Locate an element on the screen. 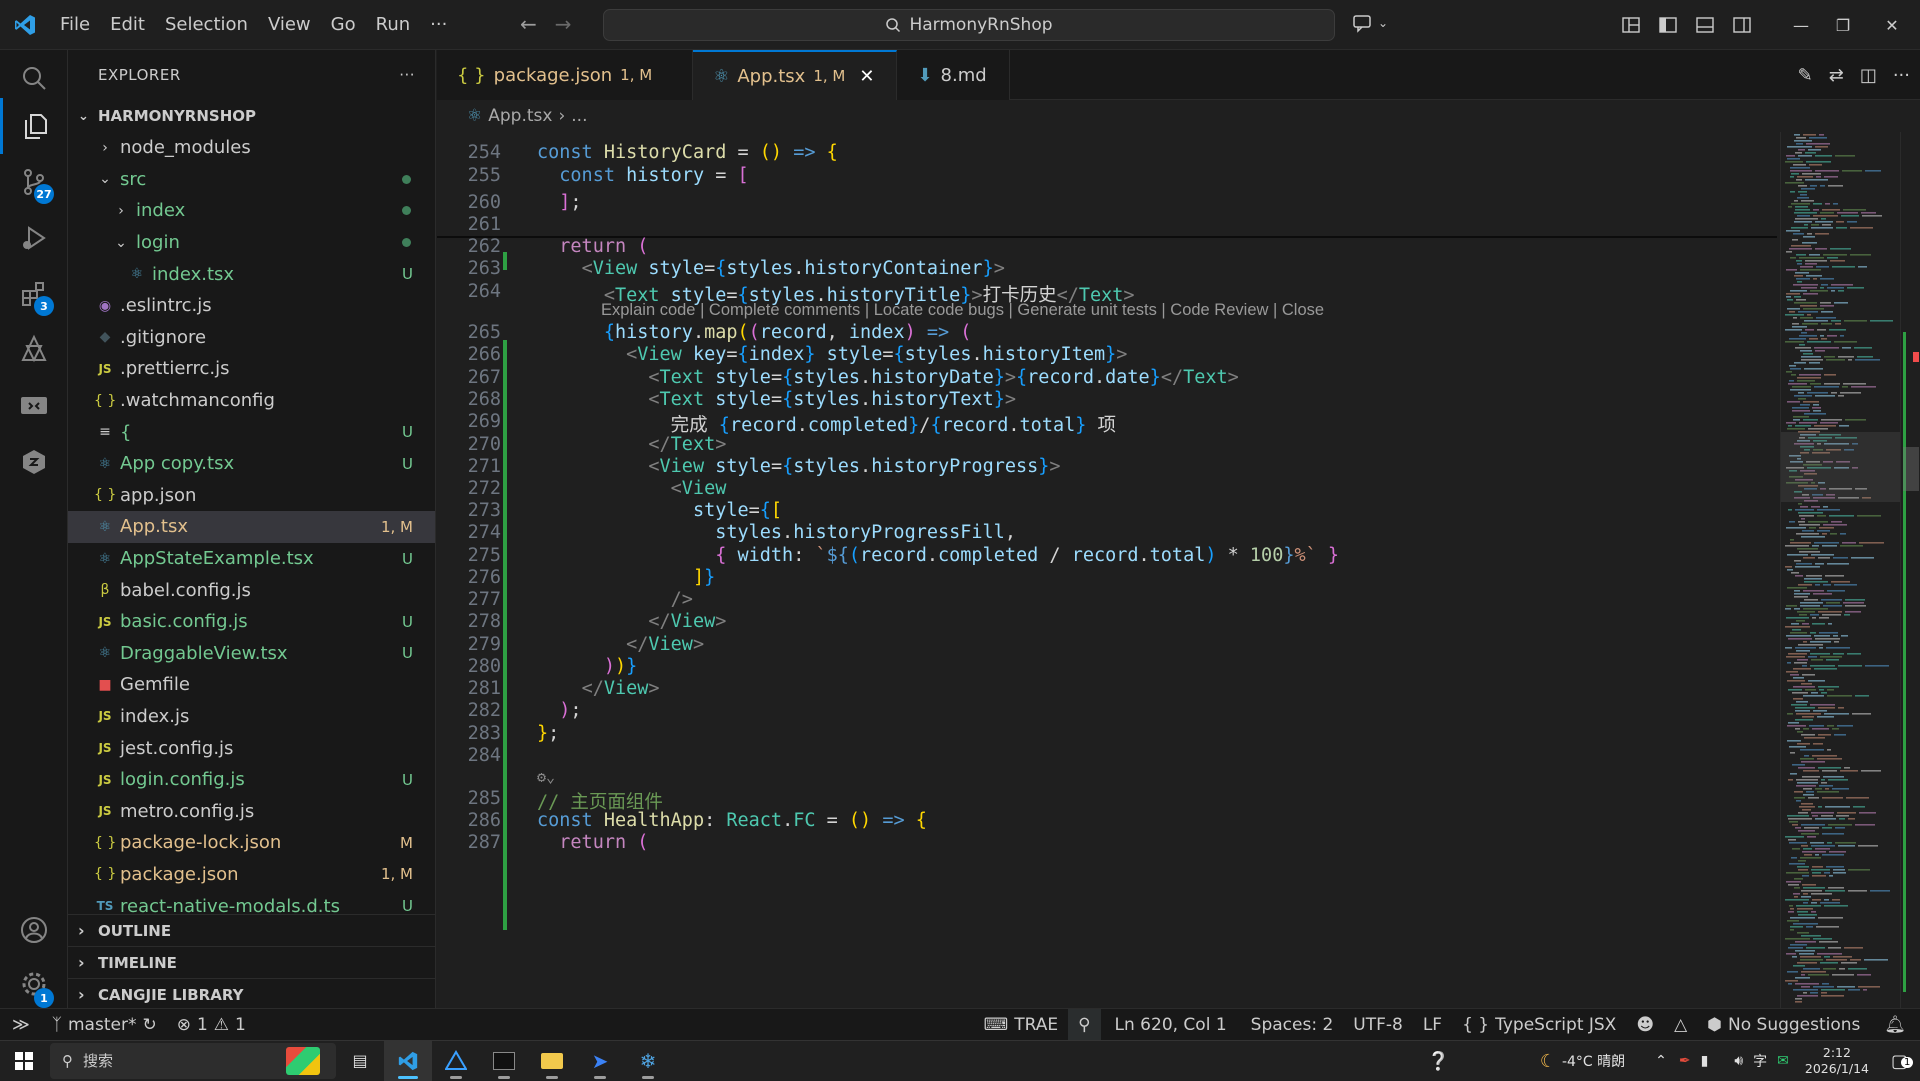 This screenshot has width=1920, height=1081. file-tree-item: JS .prettierrc.js is located at coordinates (251, 369).